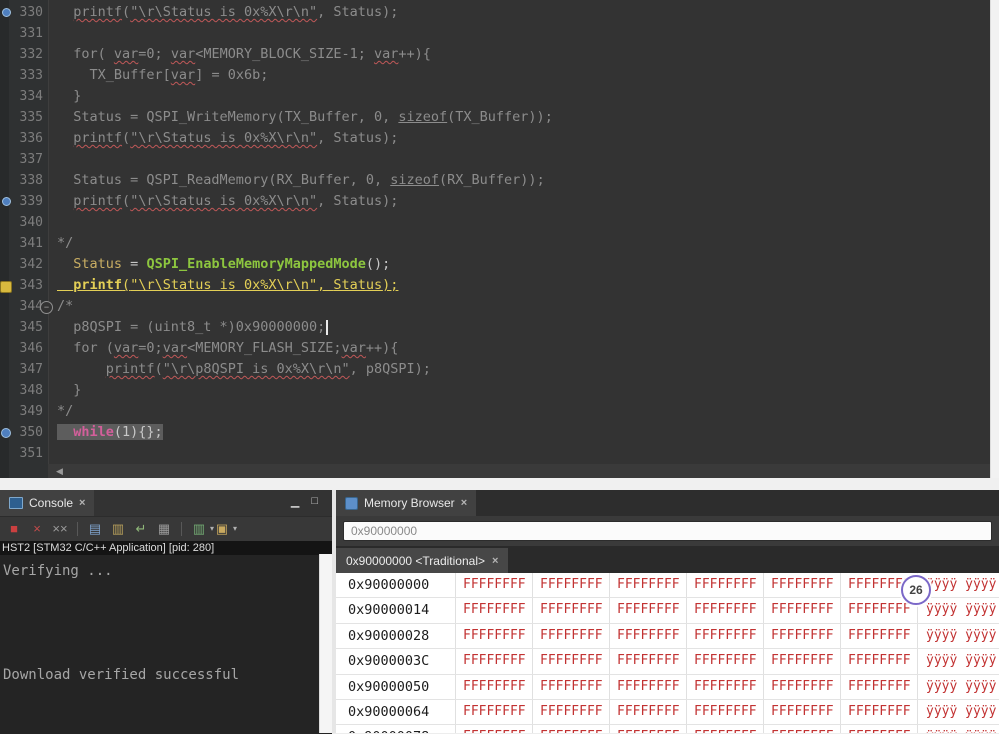 This screenshot has height=734, width=999. Describe the element at coordinates (14, 529) in the screenshot. I see `terminate-icon: ■` at that location.